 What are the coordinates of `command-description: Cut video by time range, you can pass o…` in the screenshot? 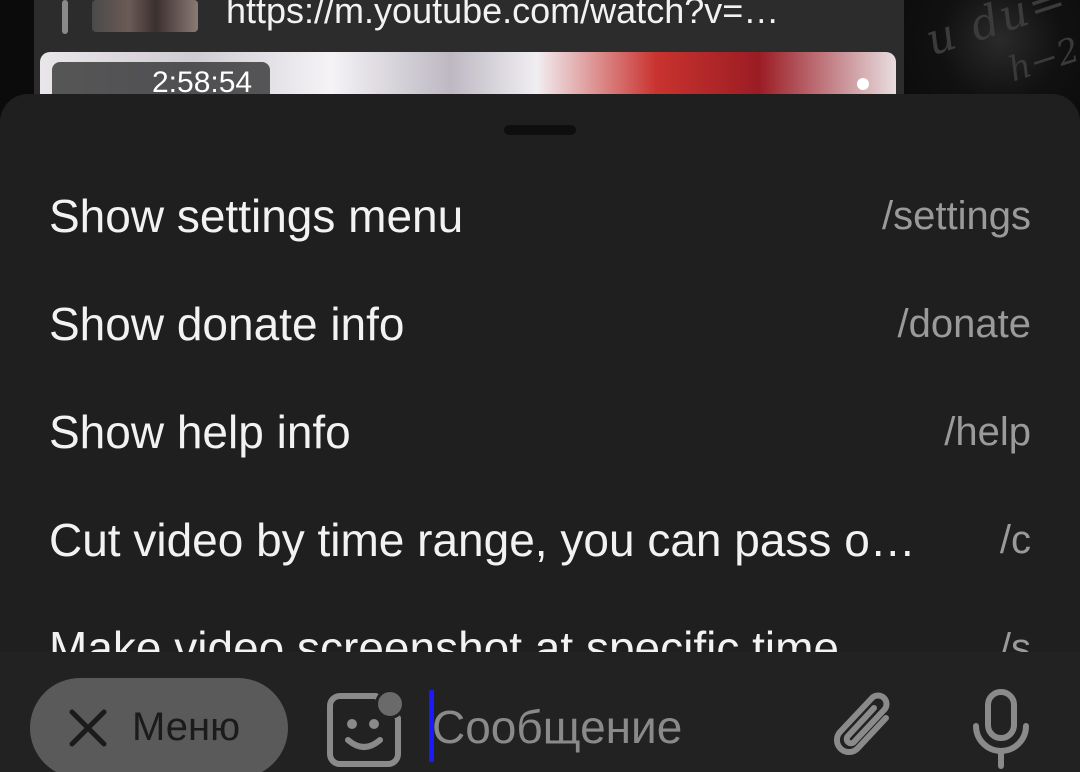 It's located at (482, 540).